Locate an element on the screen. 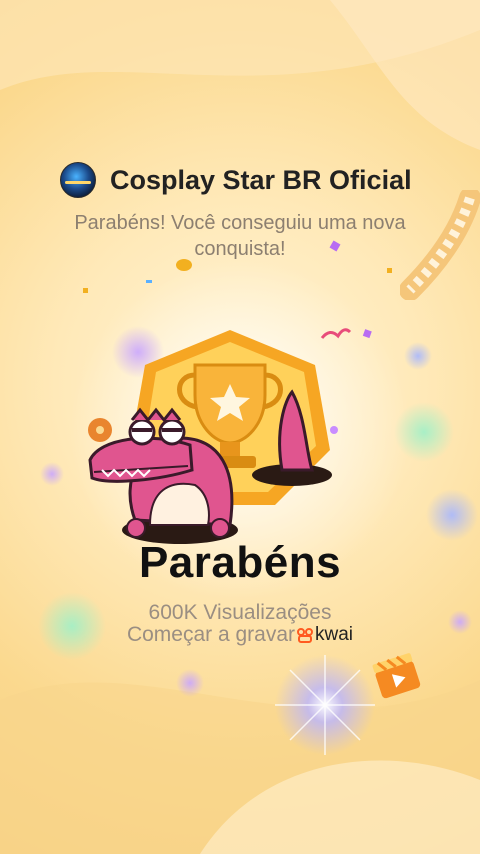  achievement-artwork is located at coordinates (210, 437).